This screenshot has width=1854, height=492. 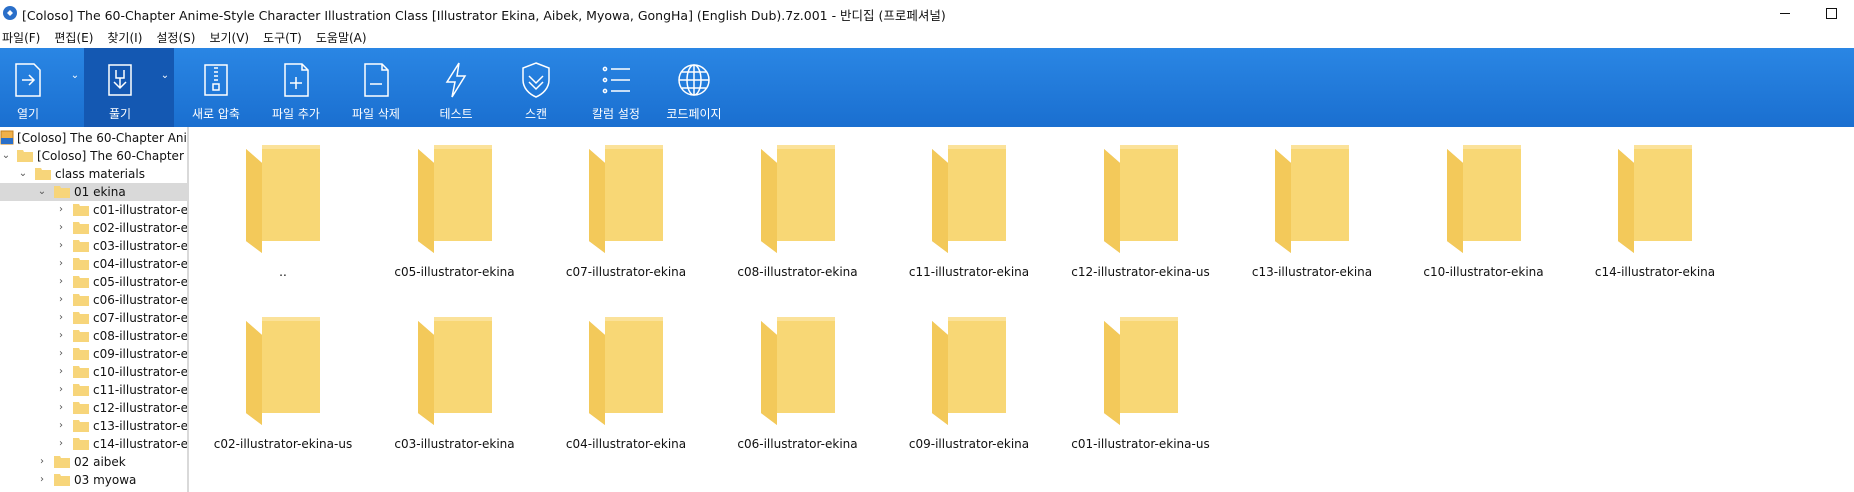 I want to click on folder-item: .., so click(x=283, y=214).